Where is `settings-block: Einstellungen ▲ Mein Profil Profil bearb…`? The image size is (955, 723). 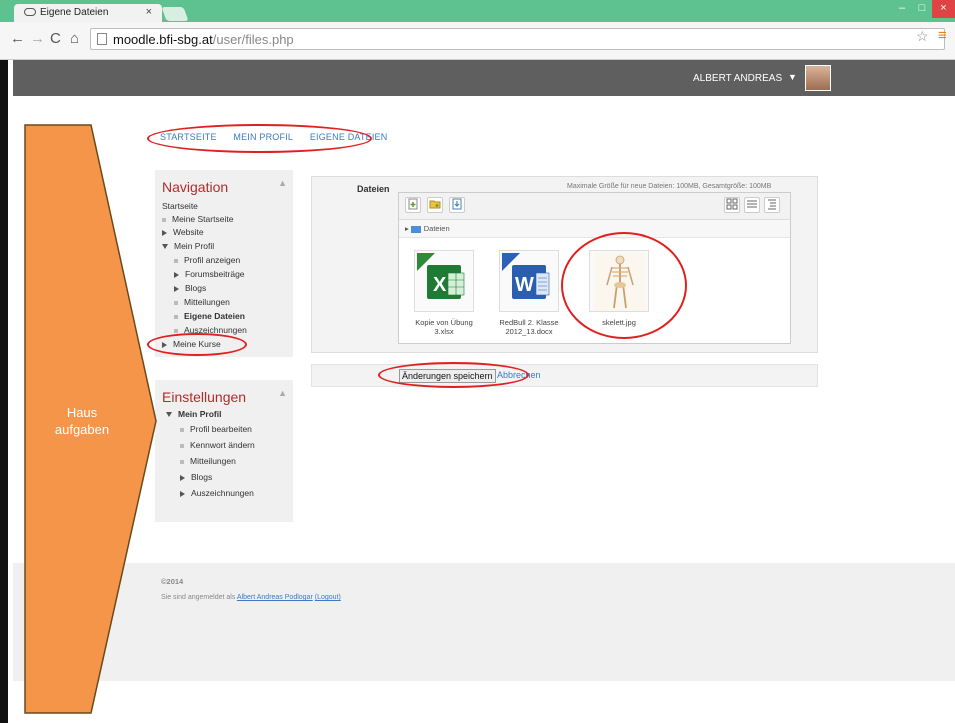 settings-block: Einstellungen ▲ Mein Profil Profil bearb… is located at coordinates (224, 451).